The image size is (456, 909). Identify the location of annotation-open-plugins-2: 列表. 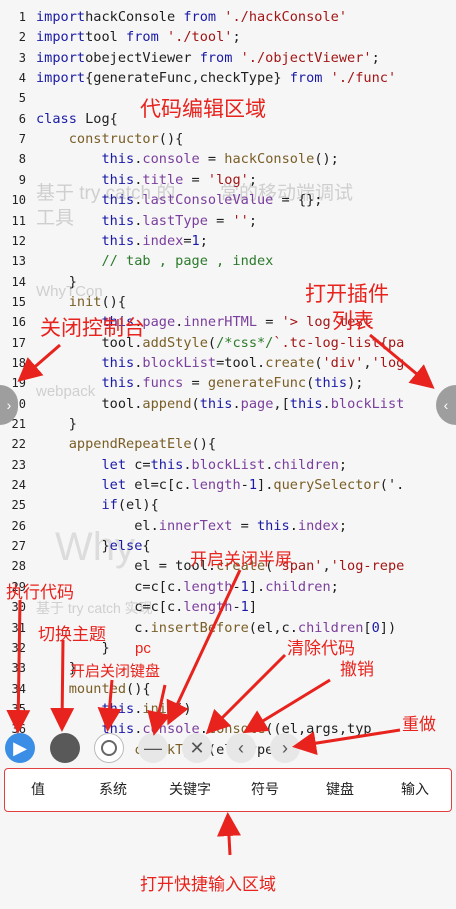
(353, 321).